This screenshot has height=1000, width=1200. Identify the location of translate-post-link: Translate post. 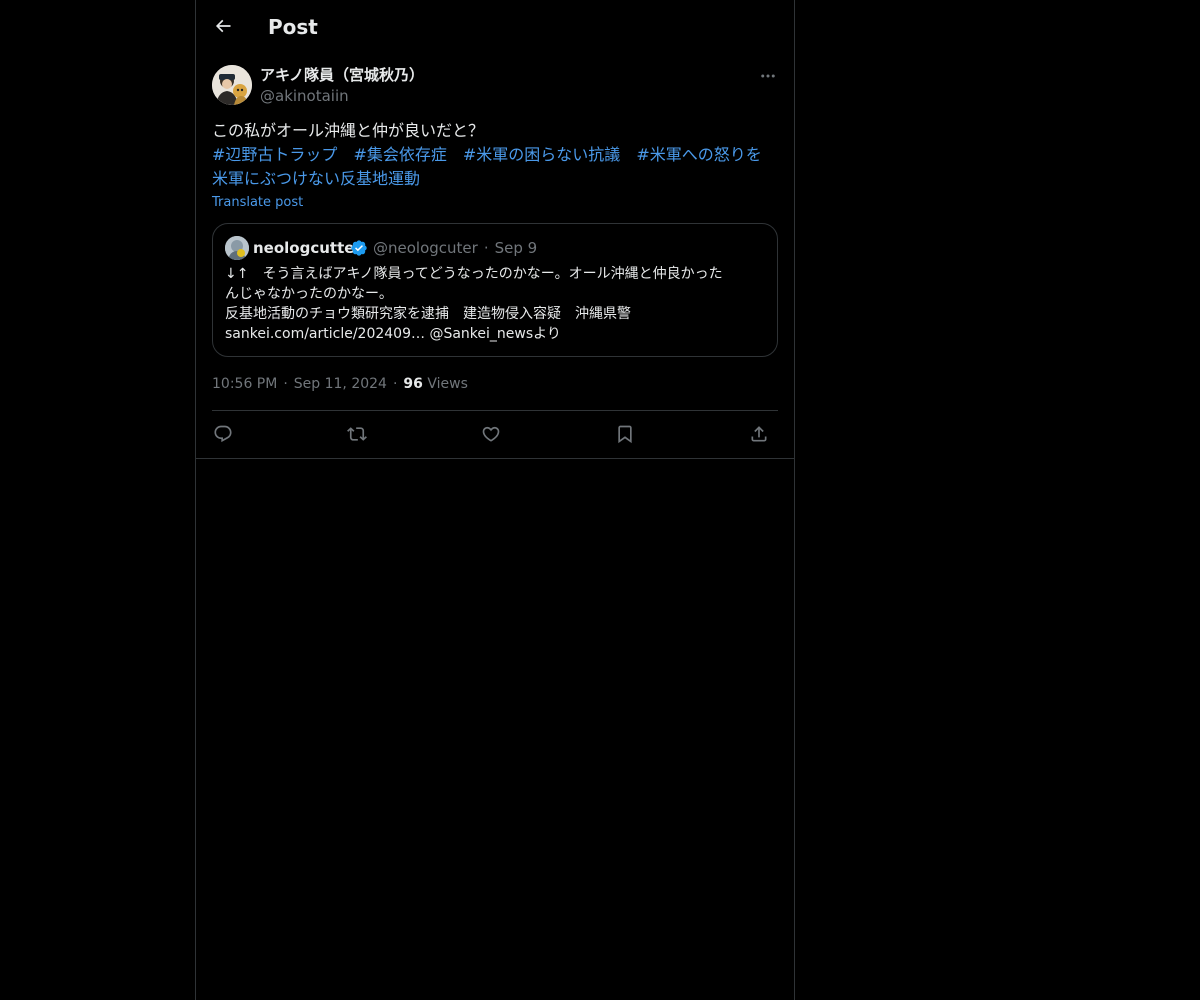
(257, 203).